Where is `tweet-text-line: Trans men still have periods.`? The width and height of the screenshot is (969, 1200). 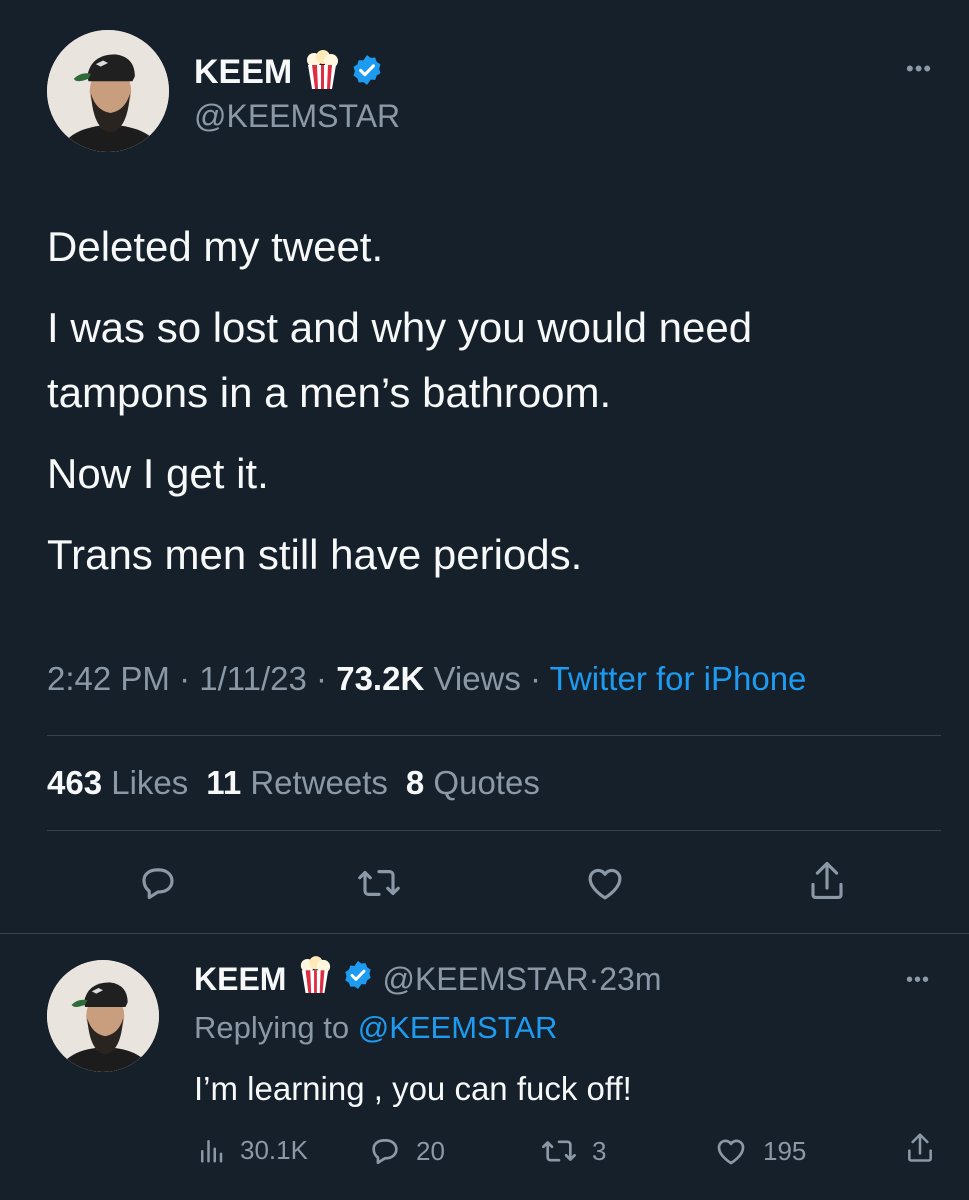
tweet-text-line: Trans men still have periods. is located at coordinates (315, 555).